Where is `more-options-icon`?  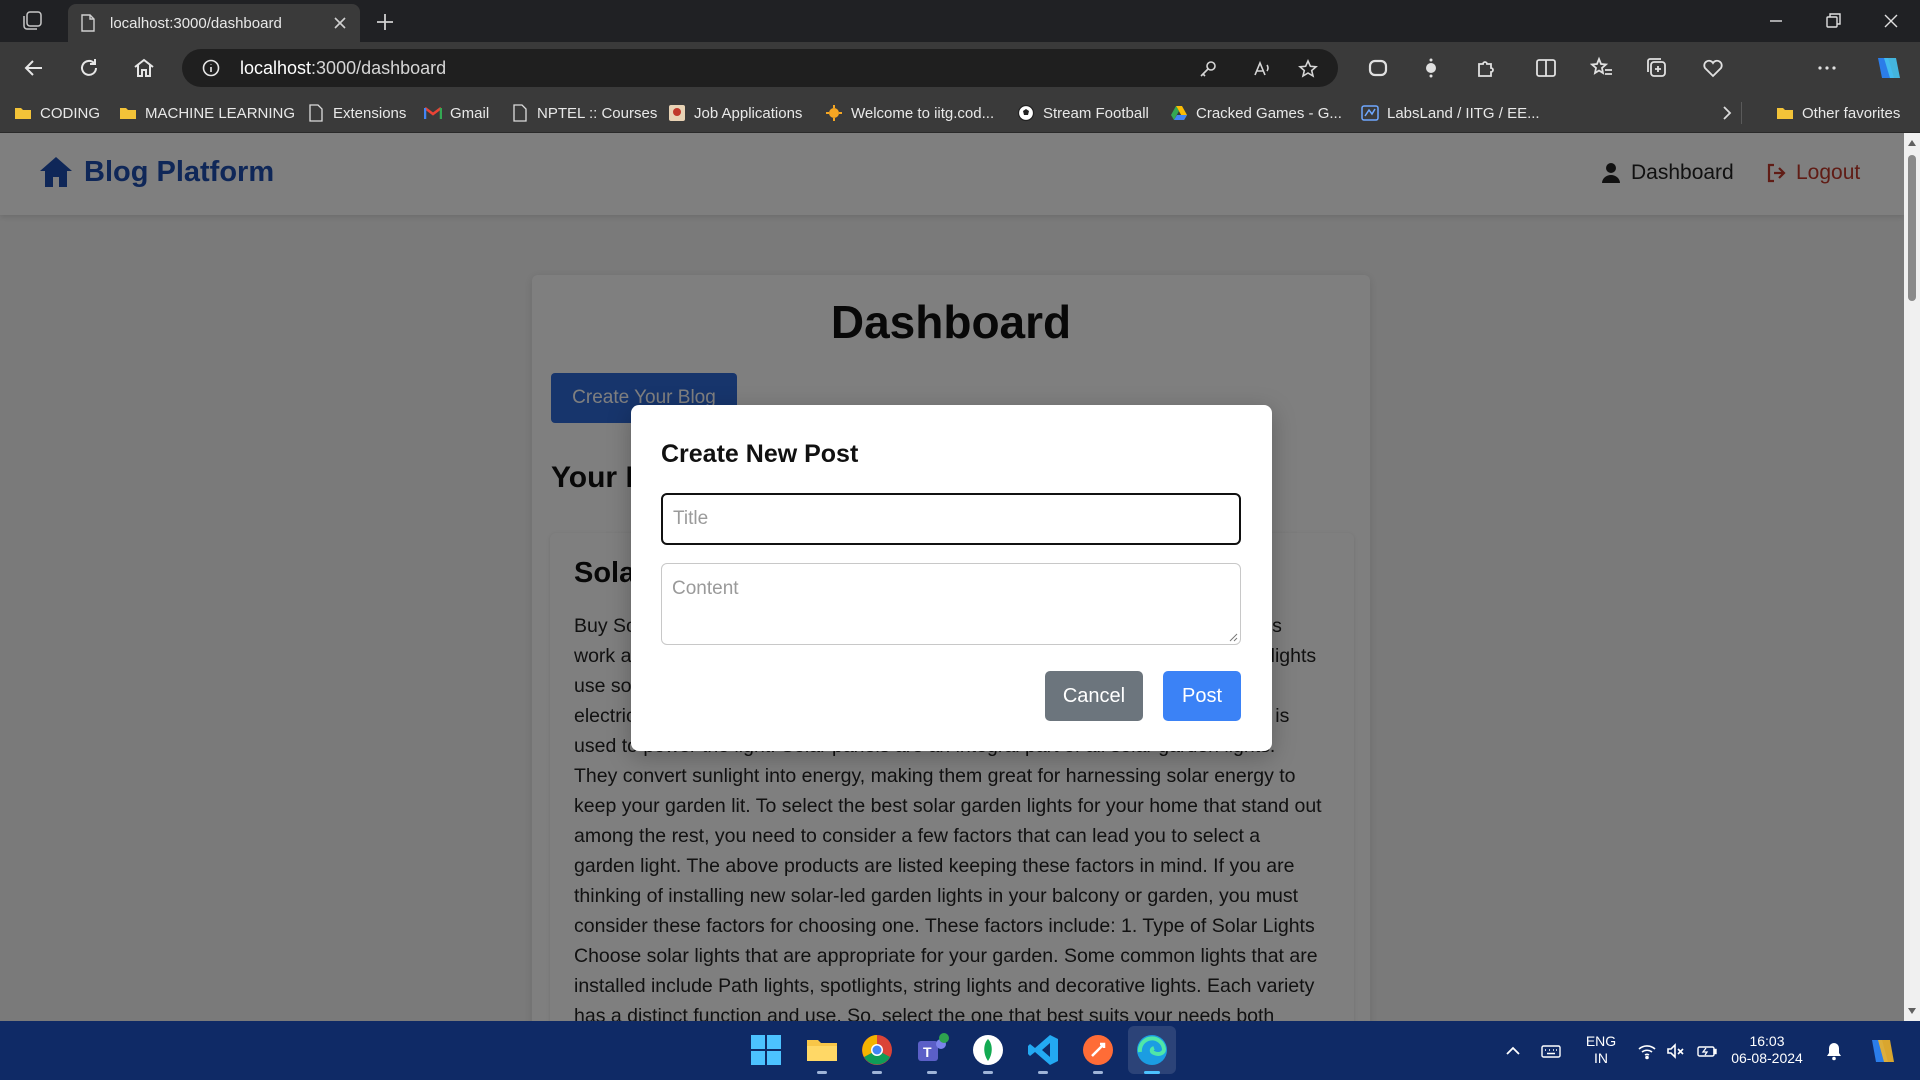 more-options-icon is located at coordinates (1827, 68).